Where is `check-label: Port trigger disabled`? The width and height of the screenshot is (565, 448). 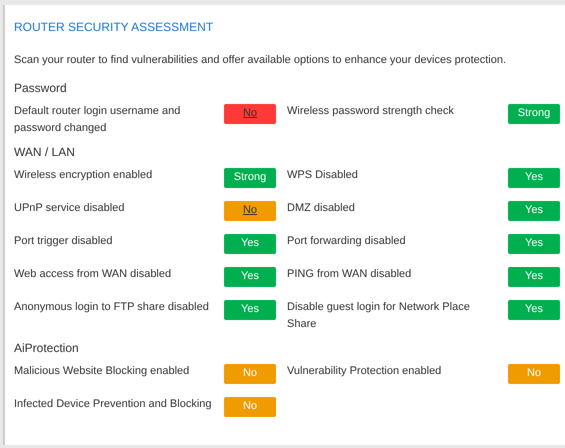
check-label: Port trigger disabled is located at coordinates (64, 241).